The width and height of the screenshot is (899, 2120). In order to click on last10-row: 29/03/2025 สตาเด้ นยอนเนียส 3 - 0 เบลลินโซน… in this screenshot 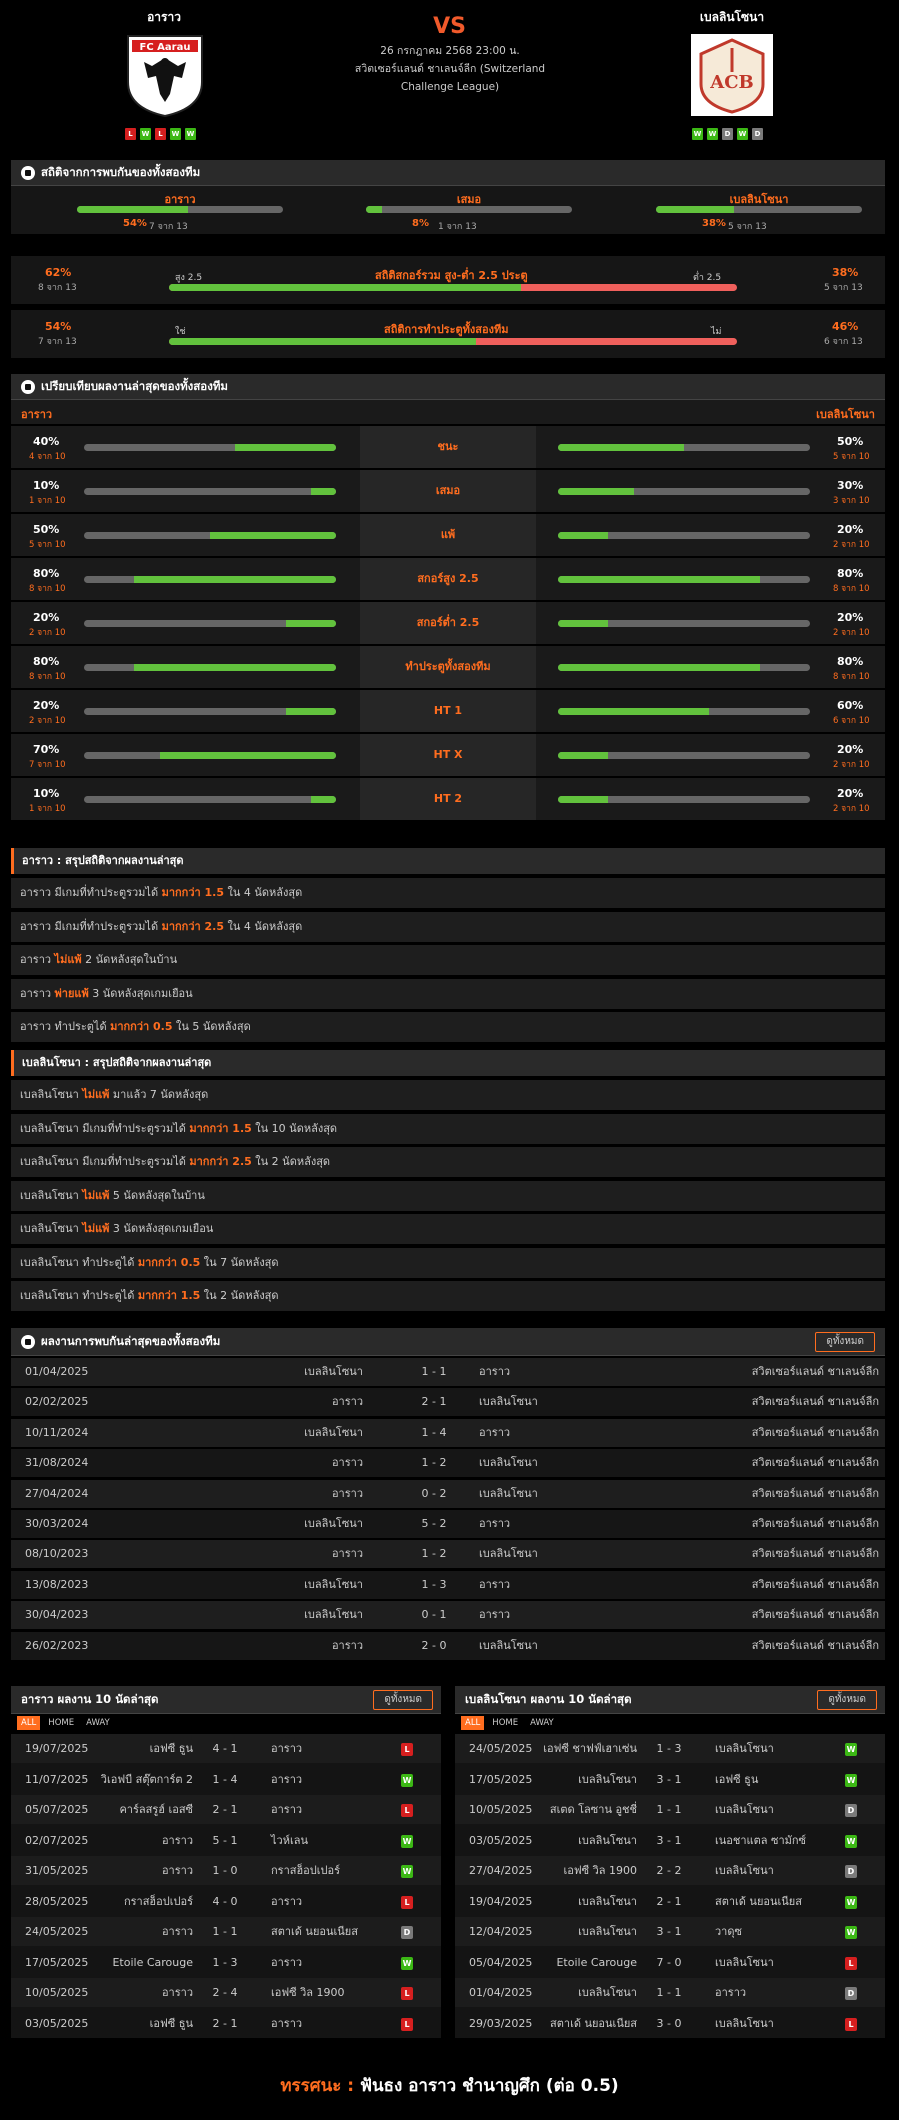, I will do `click(670, 2023)`.